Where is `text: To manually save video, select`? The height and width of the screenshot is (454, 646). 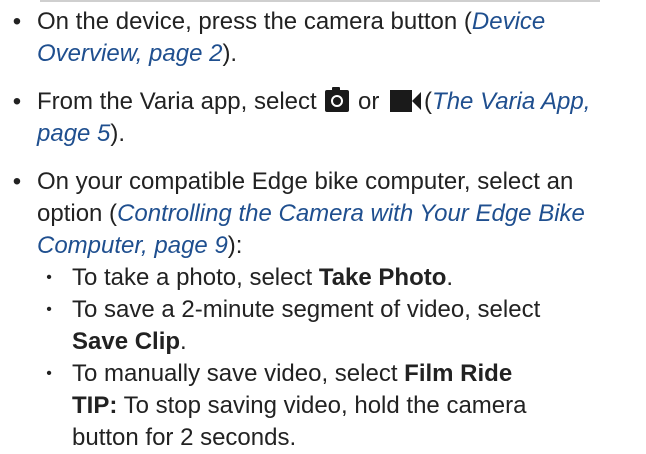 text: To manually save video, select is located at coordinates (238, 373).